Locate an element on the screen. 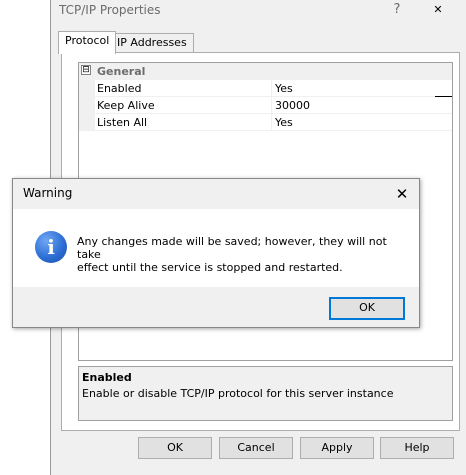  property-row-keep-alive: Keep Alive 30000 is located at coordinates (265, 105).